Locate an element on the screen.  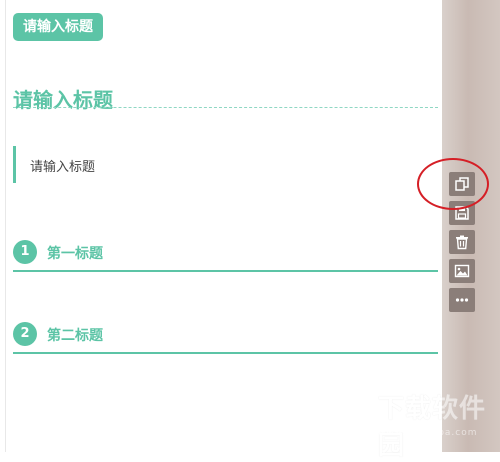
more-button is located at coordinates (462, 300).